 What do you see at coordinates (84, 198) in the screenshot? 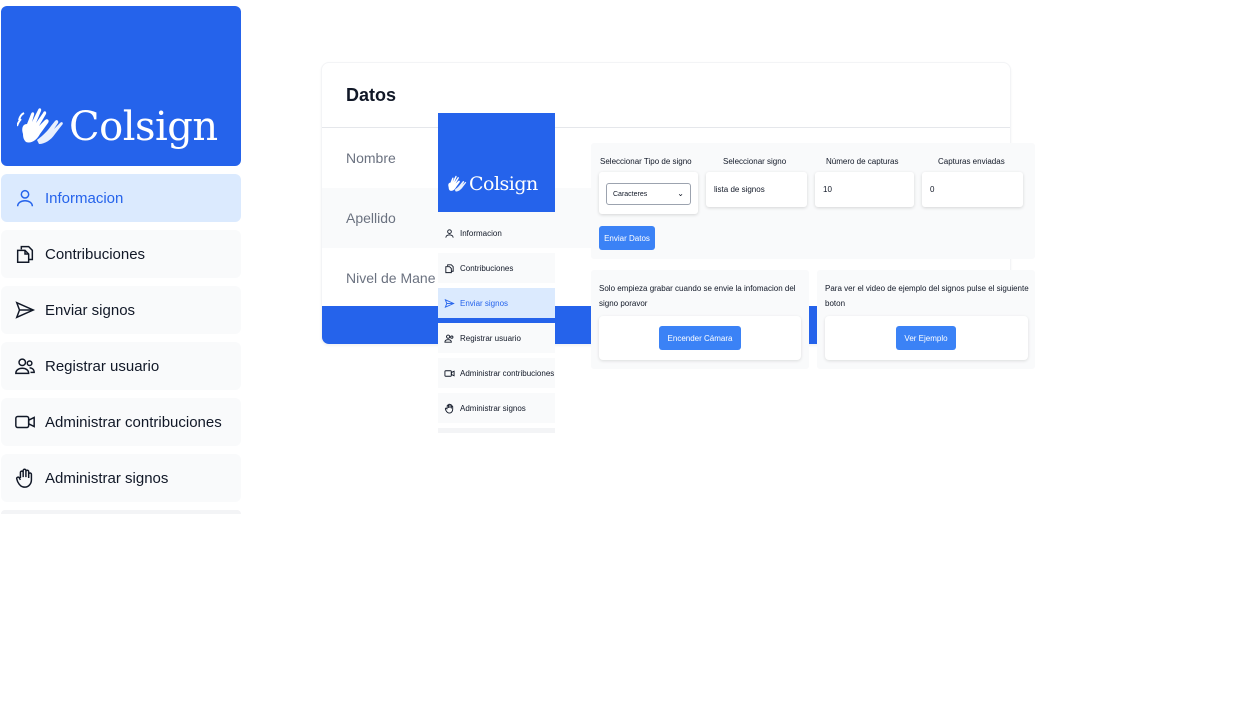
I see `sidebar-item-label: Informacion` at bounding box center [84, 198].